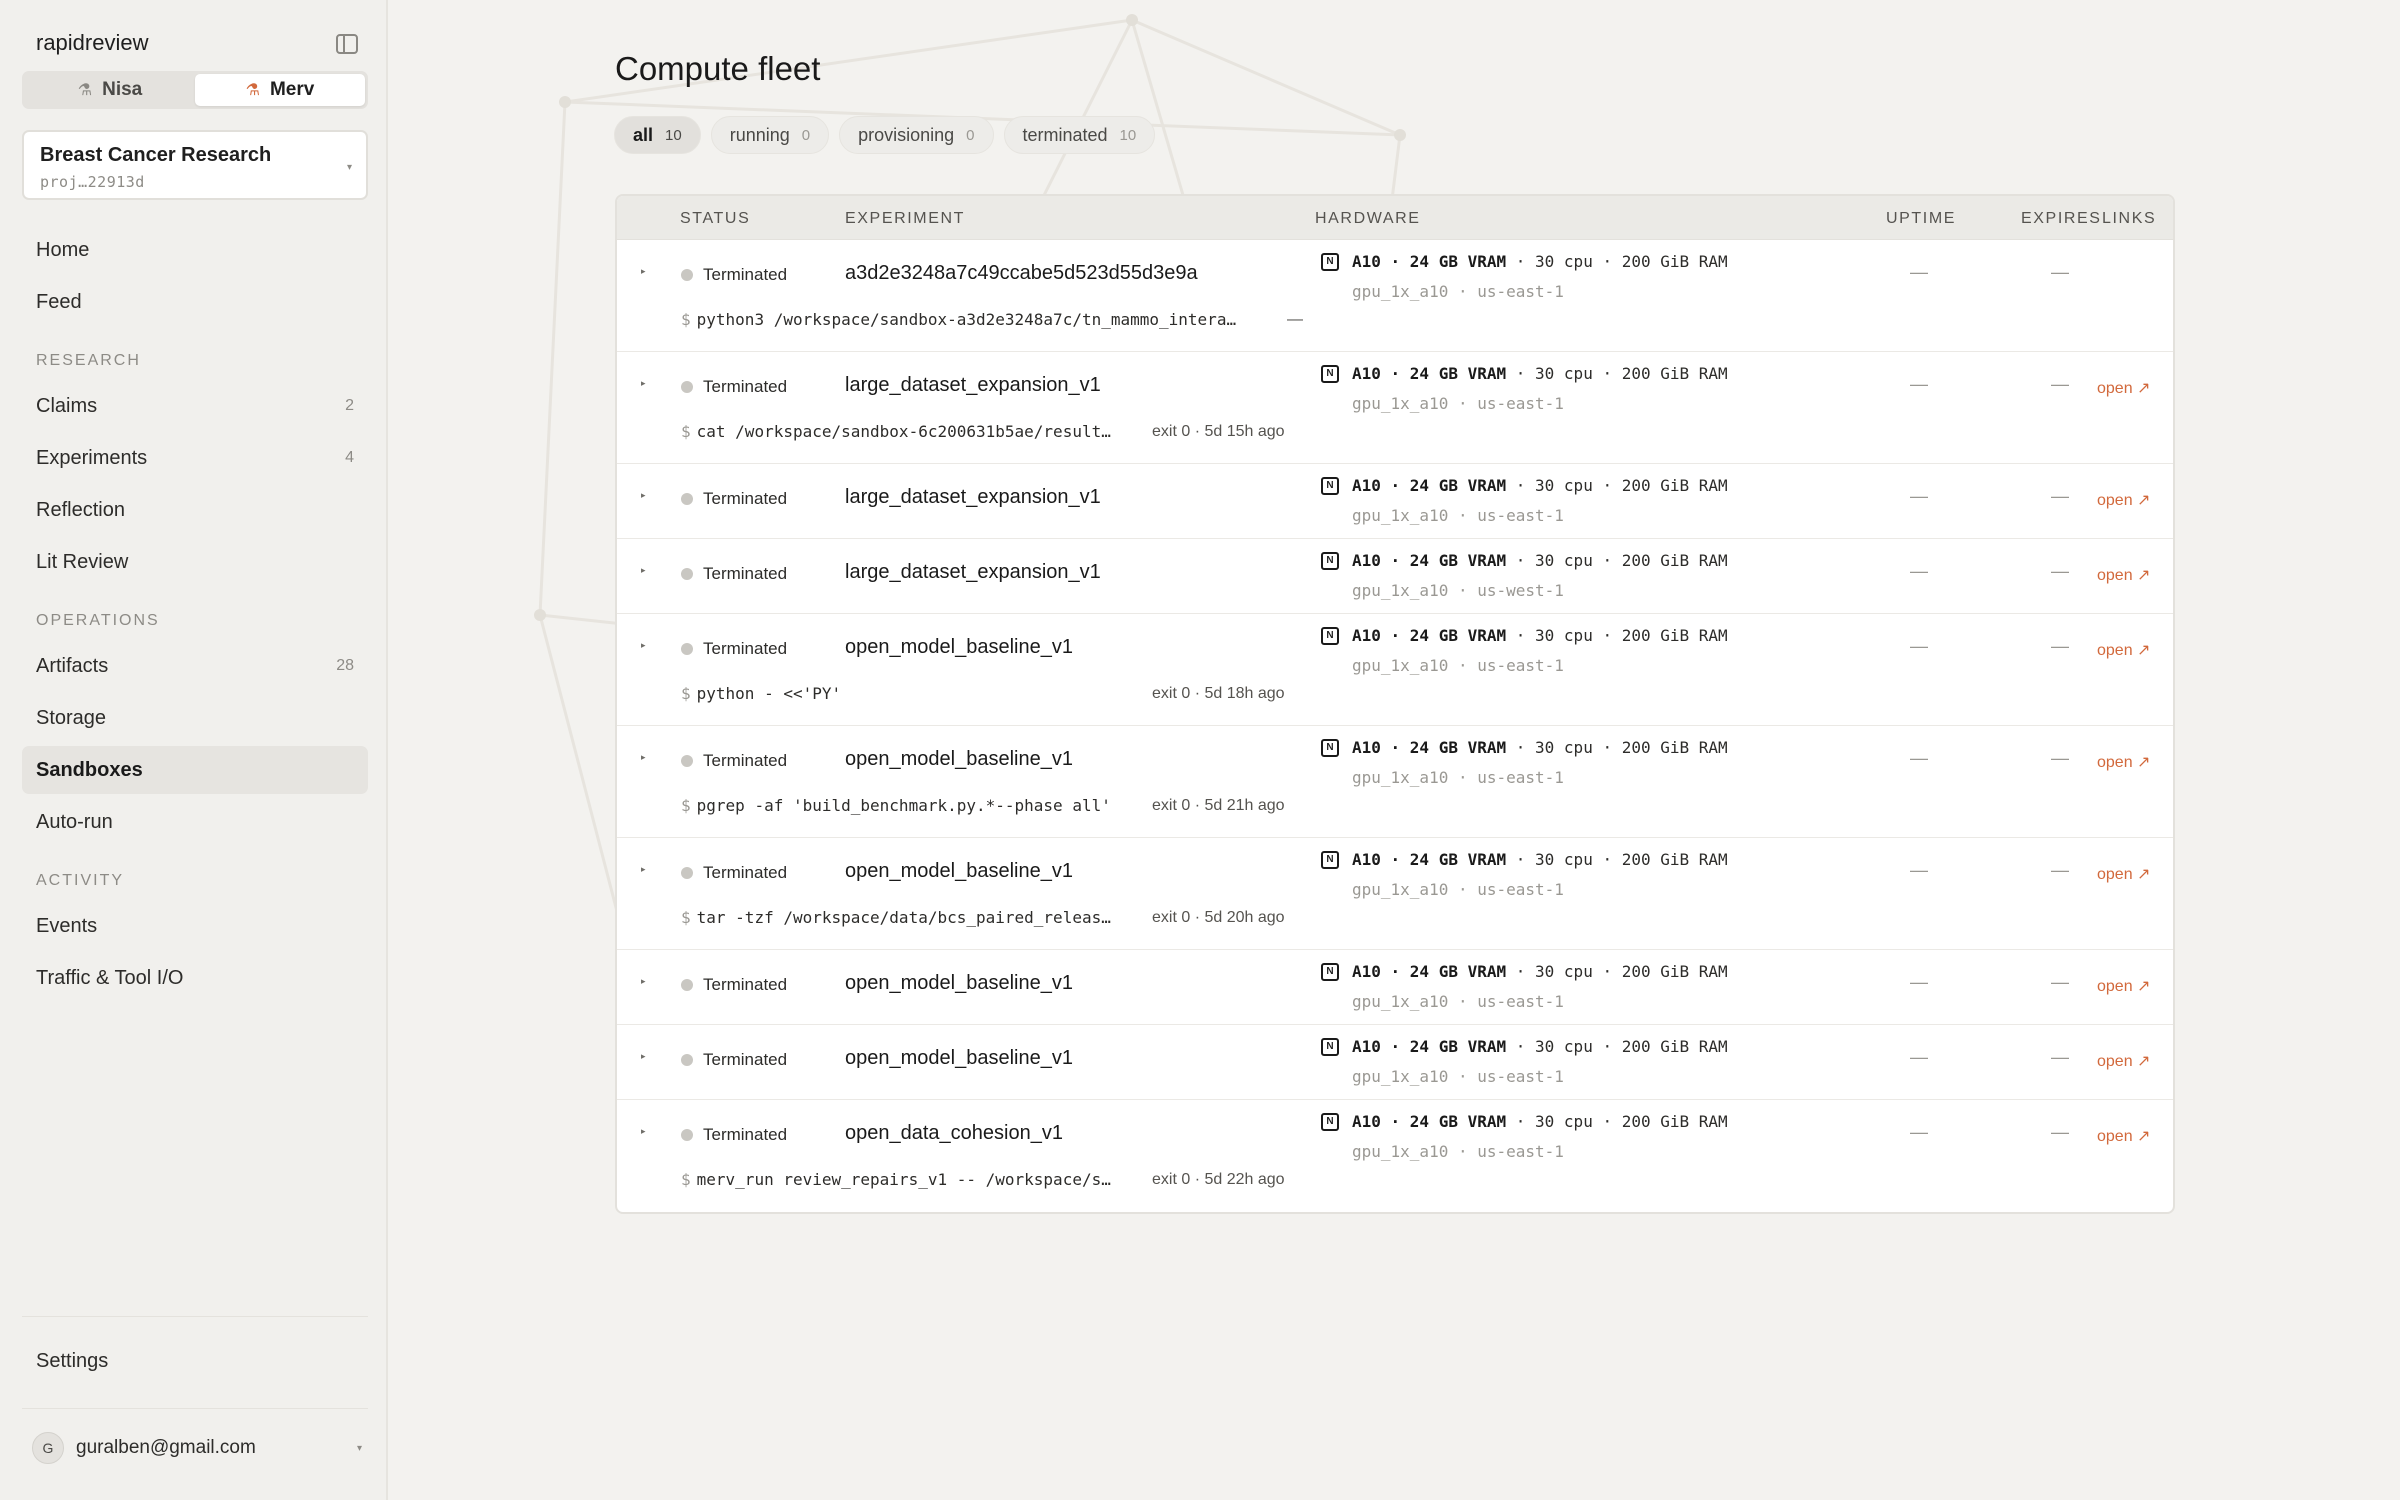 Image resolution: width=2400 pixels, height=1500 pixels. What do you see at coordinates (195, 406) in the screenshot?
I see `sidebar-item-claims: Claims 2` at bounding box center [195, 406].